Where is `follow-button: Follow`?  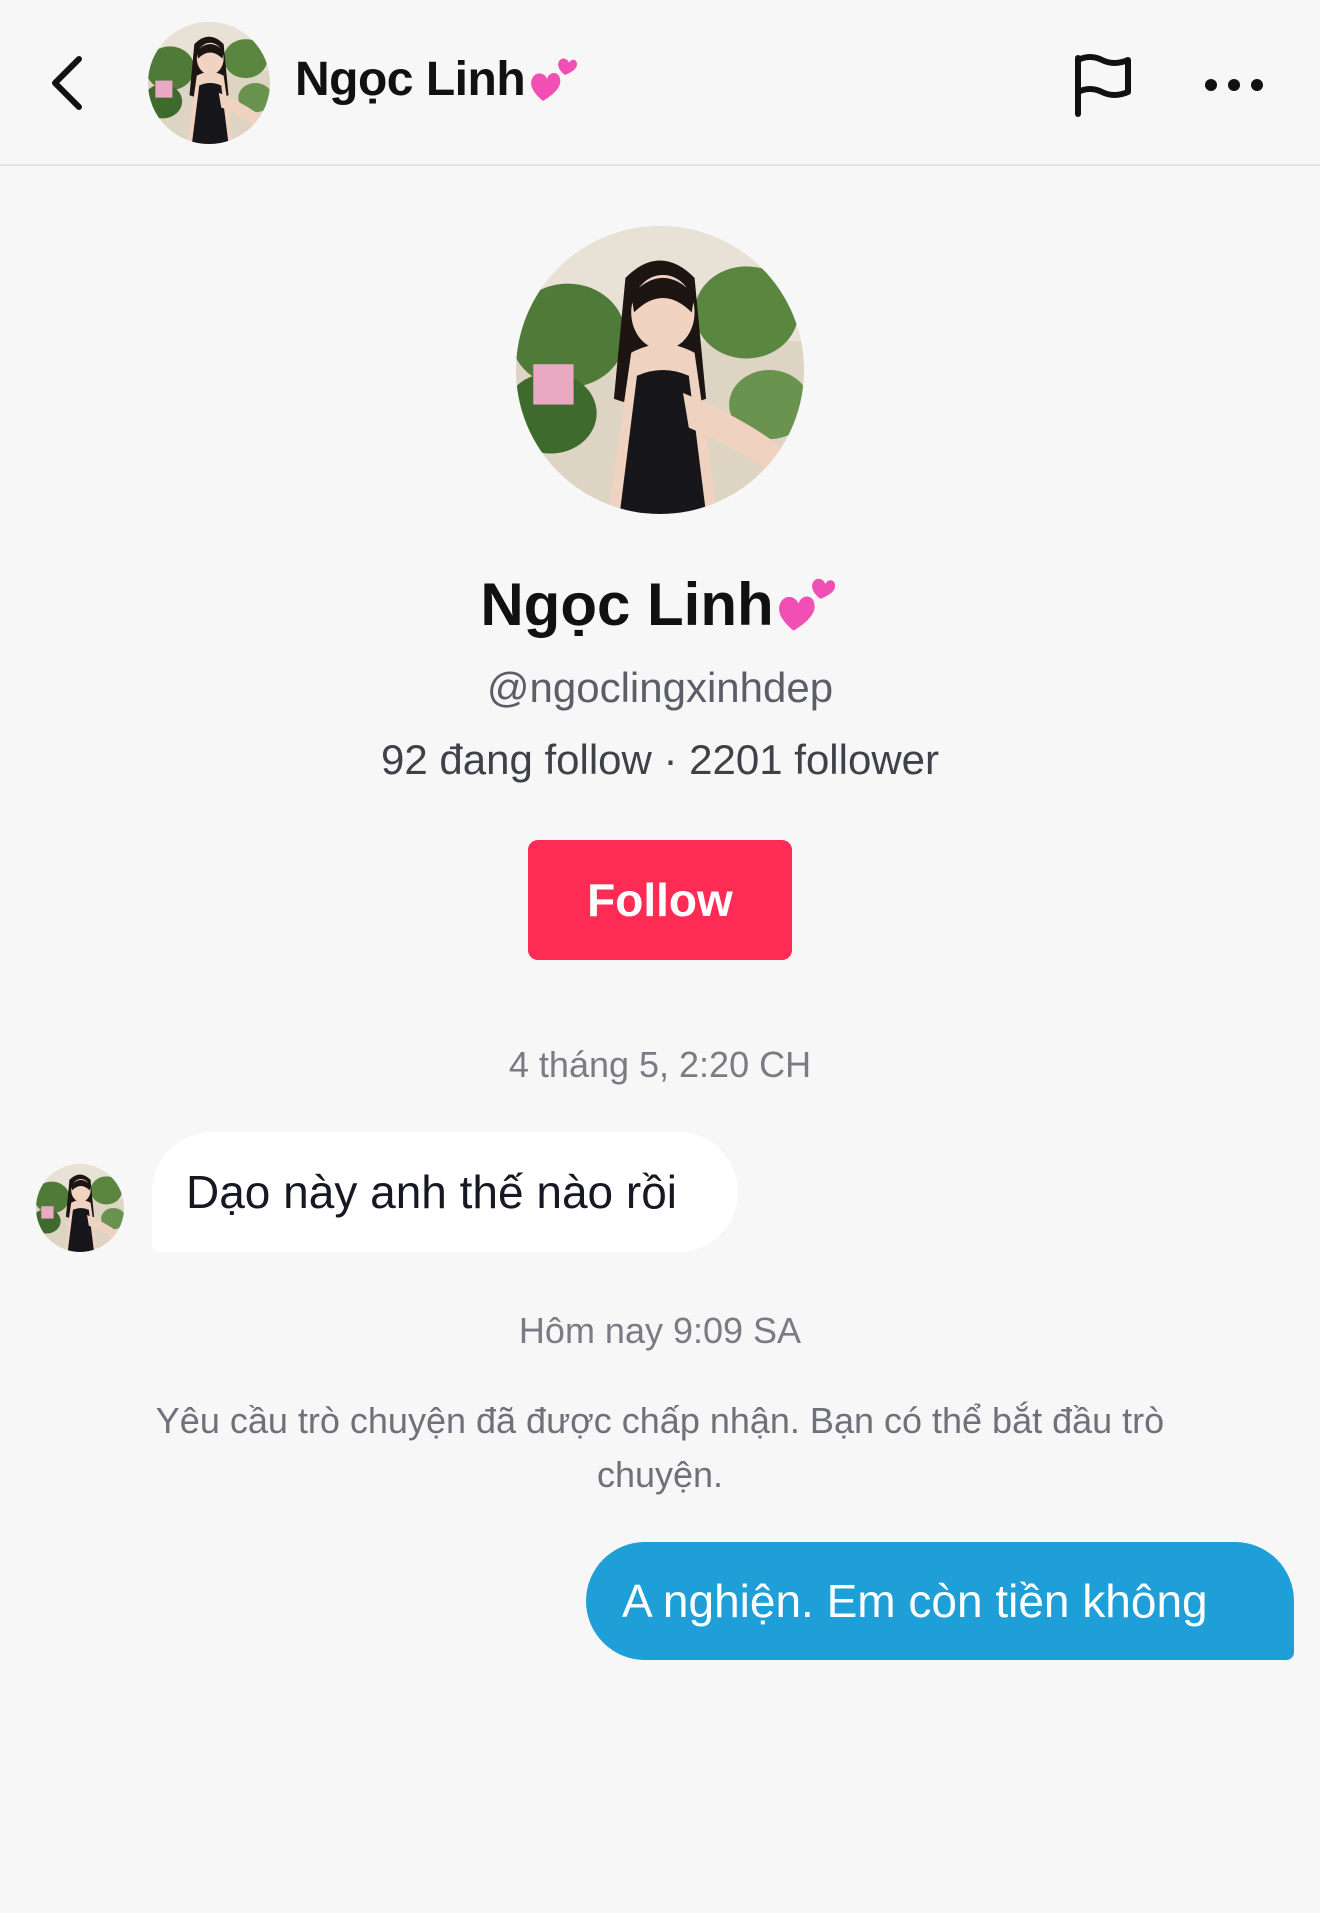
follow-button: Follow is located at coordinates (660, 900).